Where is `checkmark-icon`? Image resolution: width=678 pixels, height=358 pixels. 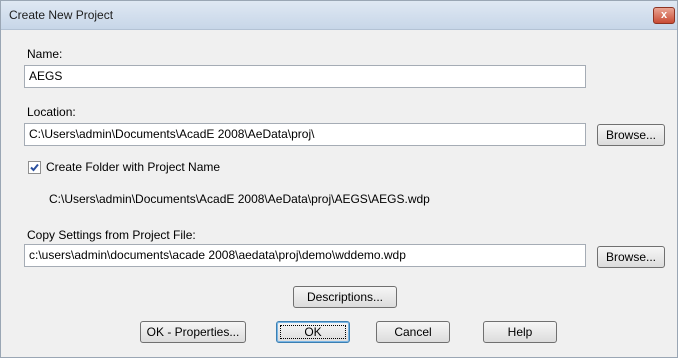 checkmark-icon is located at coordinates (34, 167).